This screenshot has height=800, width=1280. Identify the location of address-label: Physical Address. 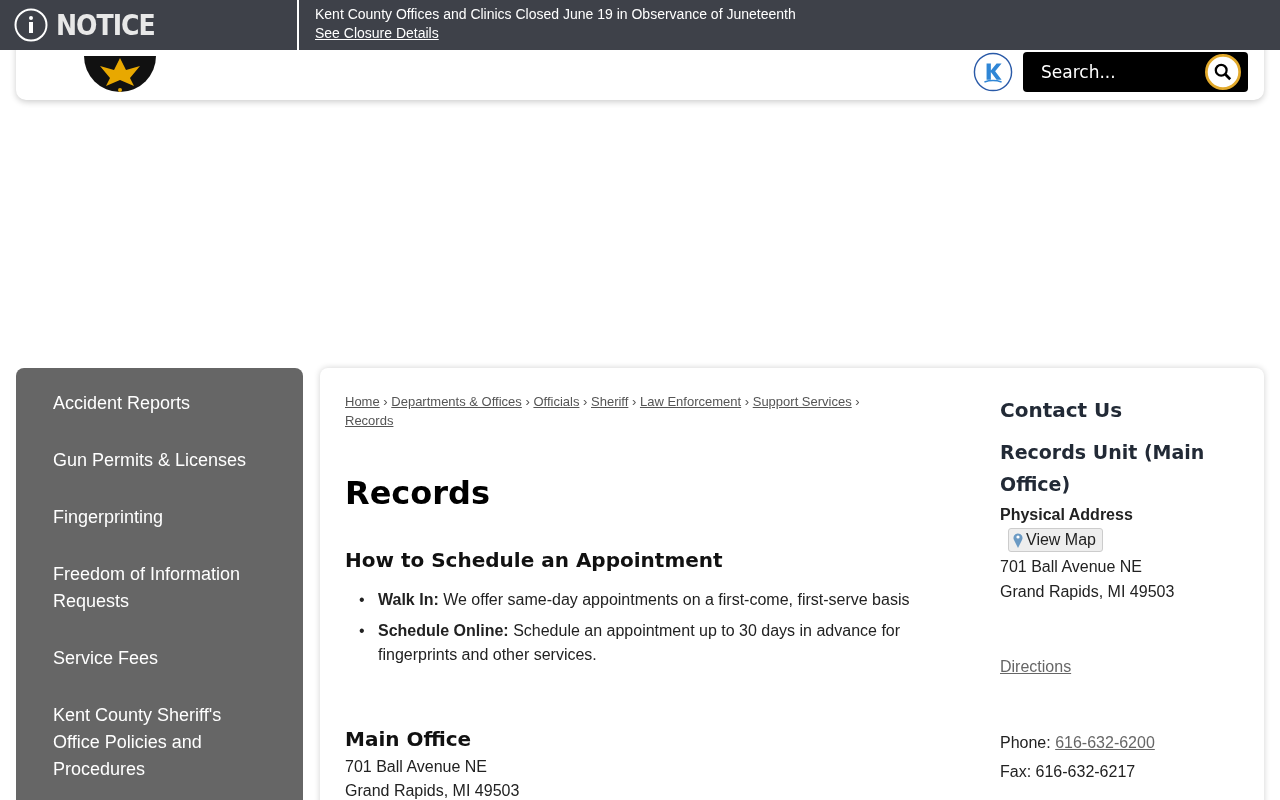
(1067, 515).